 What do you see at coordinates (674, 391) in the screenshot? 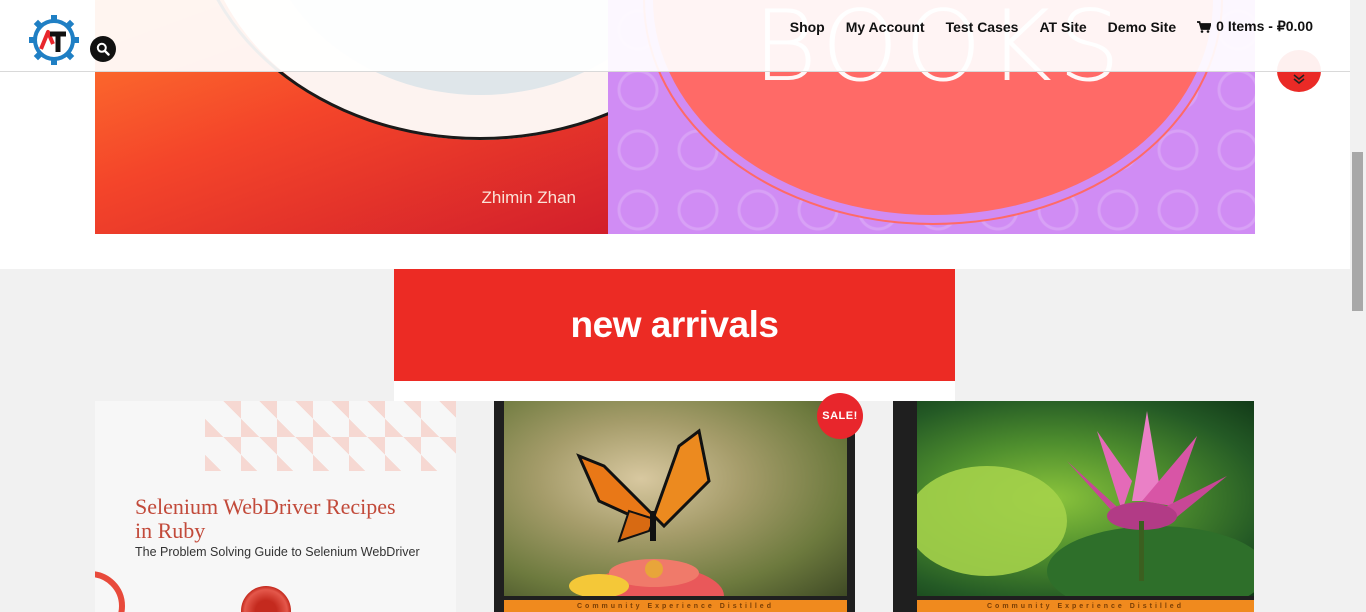
I see `heading-underbar` at bounding box center [674, 391].